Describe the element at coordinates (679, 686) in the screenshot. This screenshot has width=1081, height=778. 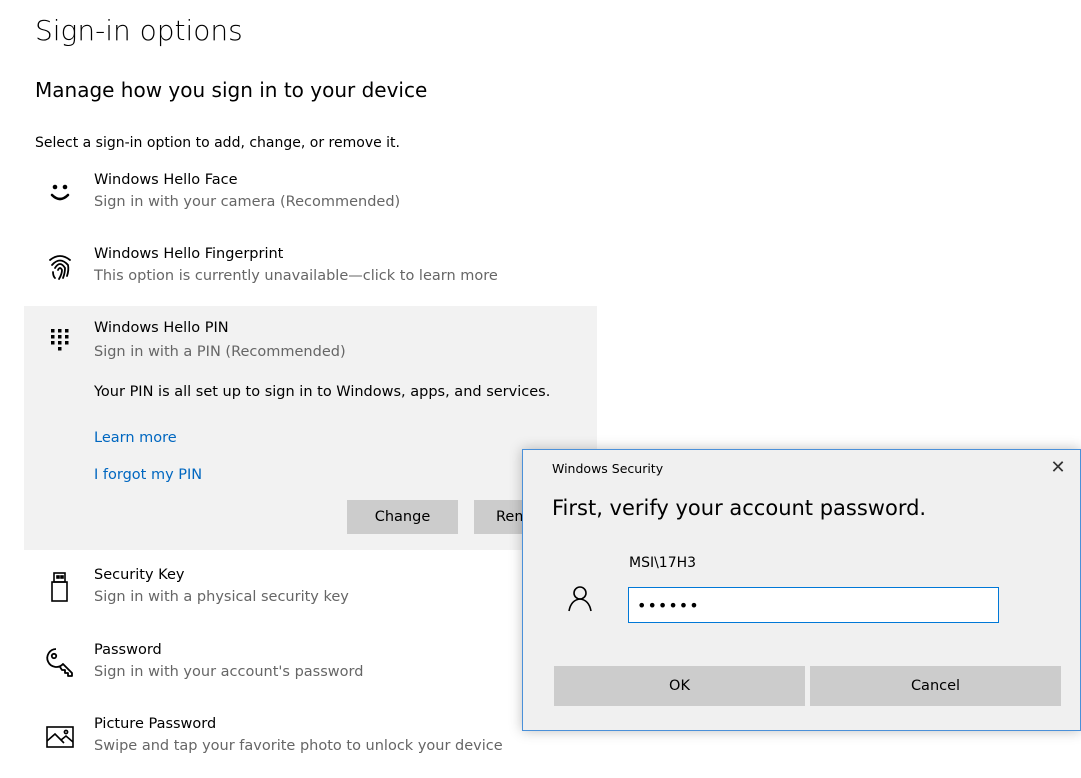
I see `ok-button: OK` at that location.